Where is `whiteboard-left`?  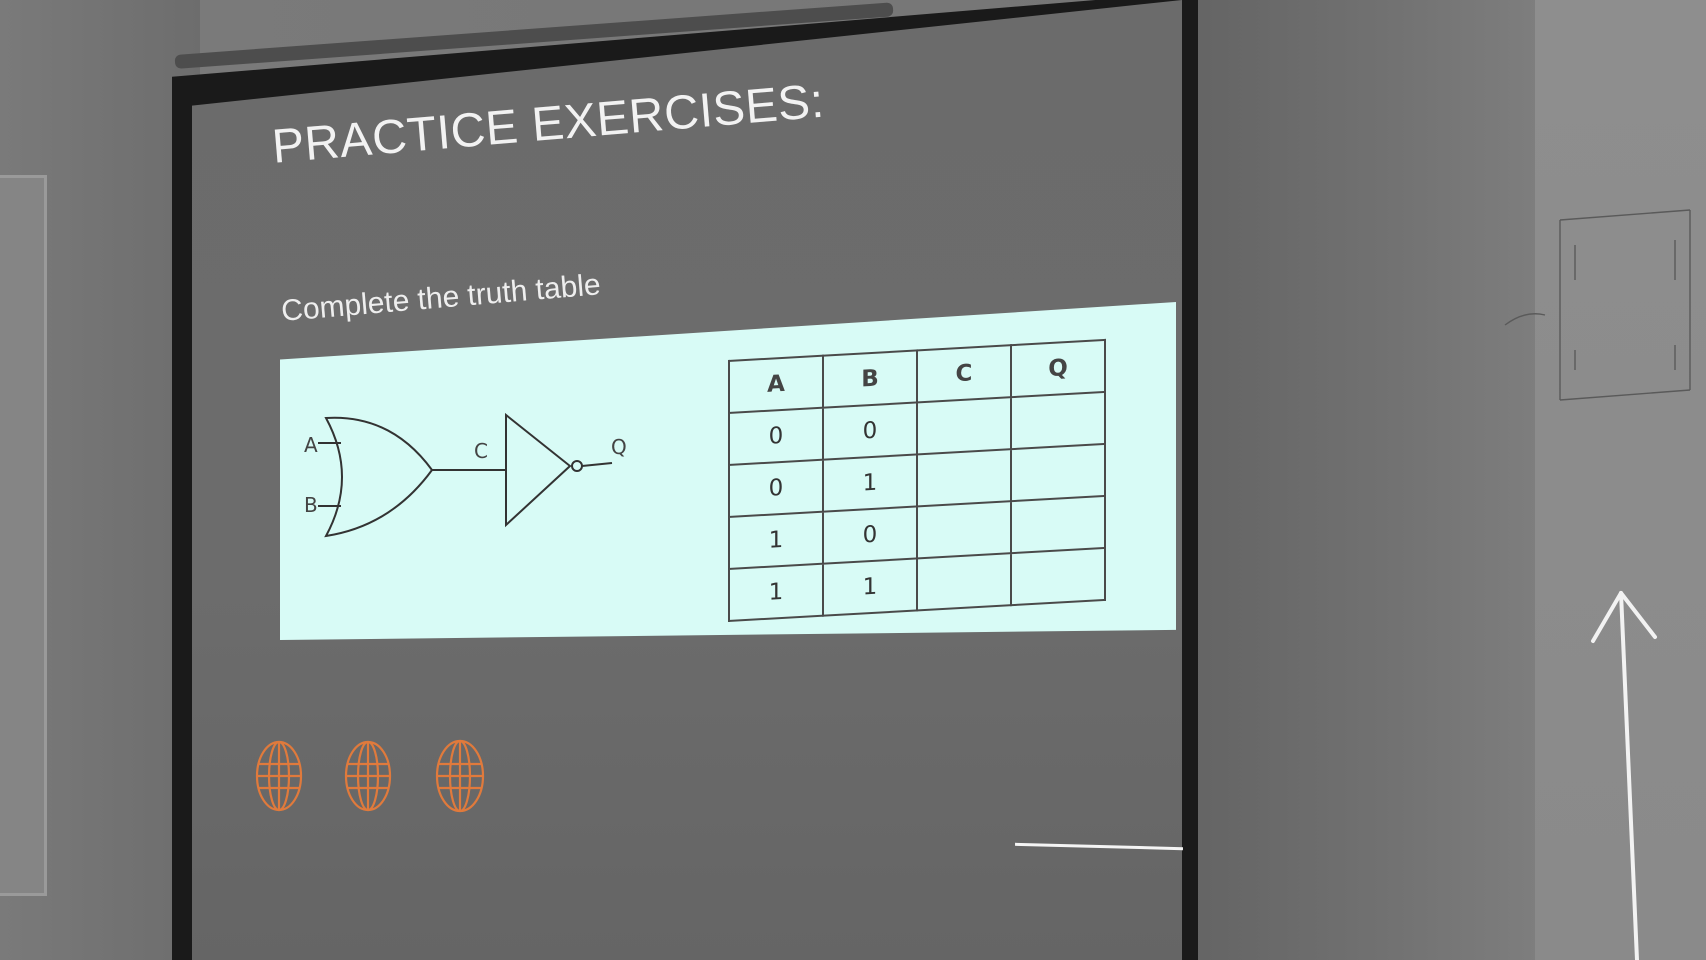
whiteboard-left is located at coordinates (23, 535).